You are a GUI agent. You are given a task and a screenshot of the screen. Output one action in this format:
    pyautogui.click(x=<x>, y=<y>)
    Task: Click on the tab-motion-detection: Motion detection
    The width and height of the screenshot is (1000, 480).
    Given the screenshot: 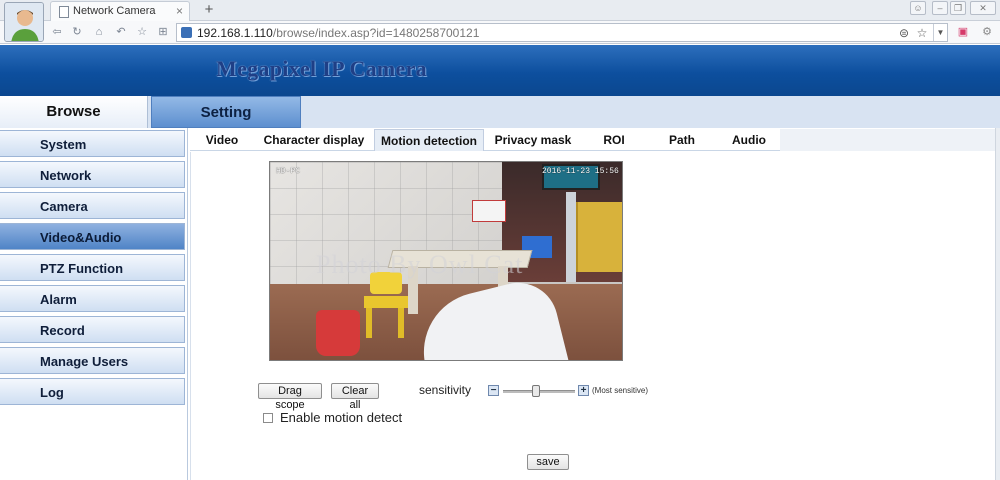 What is the action you would take?
    pyautogui.click(x=429, y=140)
    